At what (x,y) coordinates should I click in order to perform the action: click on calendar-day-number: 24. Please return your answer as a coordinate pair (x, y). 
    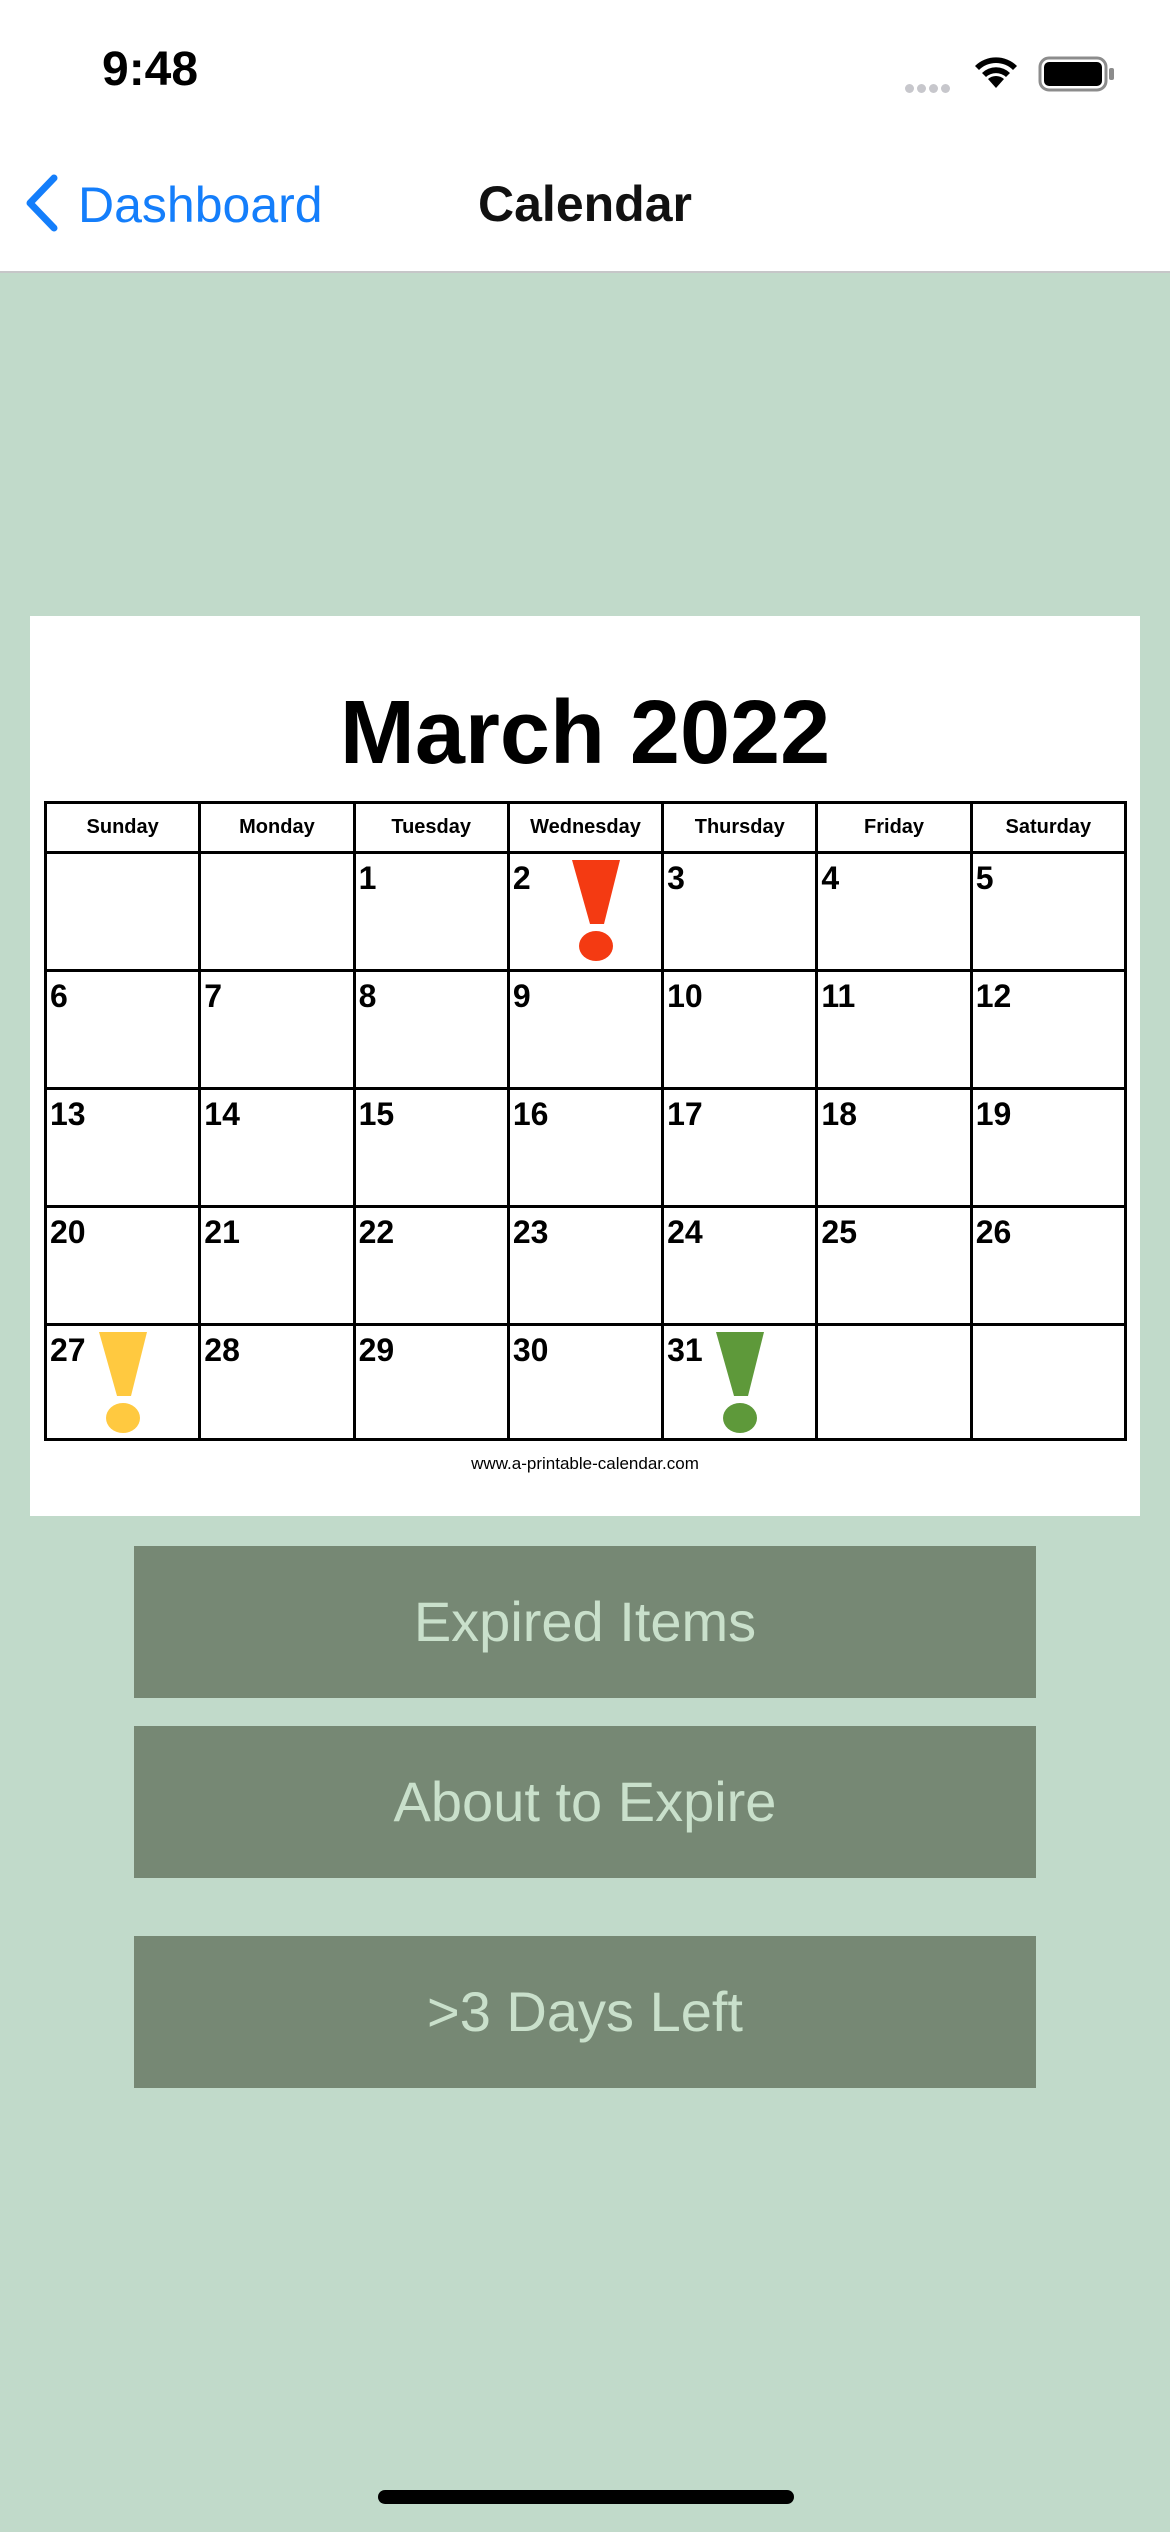
    Looking at the image, I should click on (685, 1232).